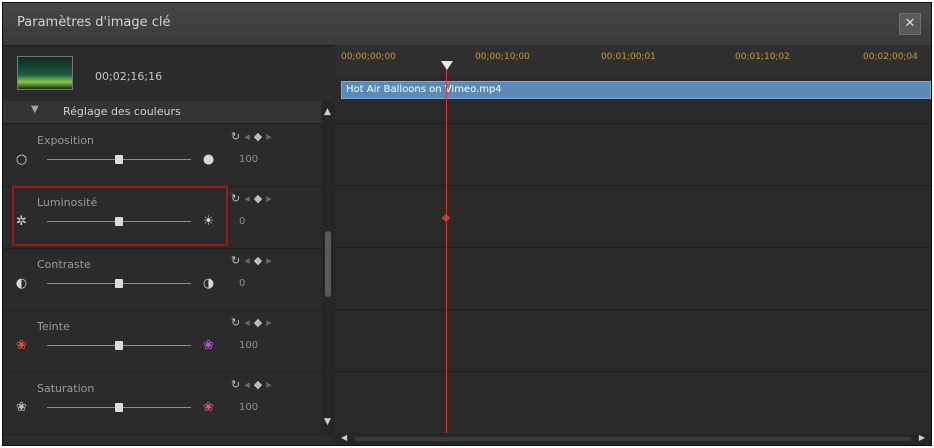 Image resolution: width=934 pixels, height=448 pixels. I want to click on color-adjust-section-header: ▼ Réglage des couleurs, so click(162, 112).